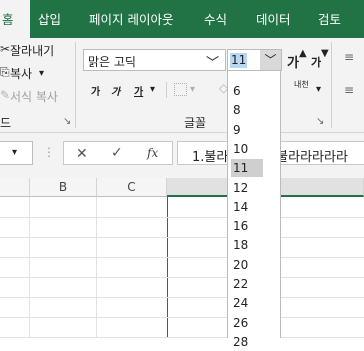 Image resolution: width=364 pixels, height=351 pixels. Describe the element at coordinates (247, 303) in the screenshot. I see `font-size-option: 24` at that location.